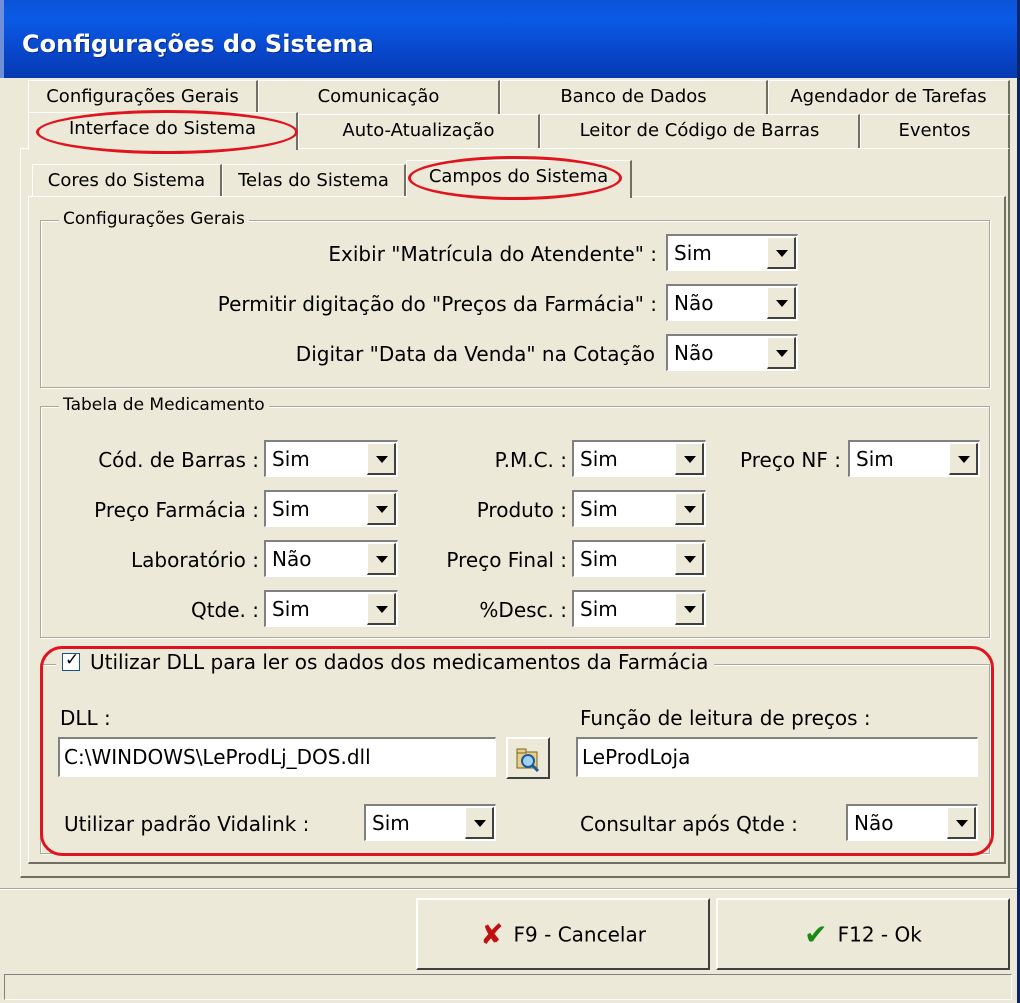 The width and height of the screenshot is (1020, 1003). What do you see at coordinates (732, 352) in the screenshot?
I see `combo-data-venda: Não` at bounding box center [732, 352].